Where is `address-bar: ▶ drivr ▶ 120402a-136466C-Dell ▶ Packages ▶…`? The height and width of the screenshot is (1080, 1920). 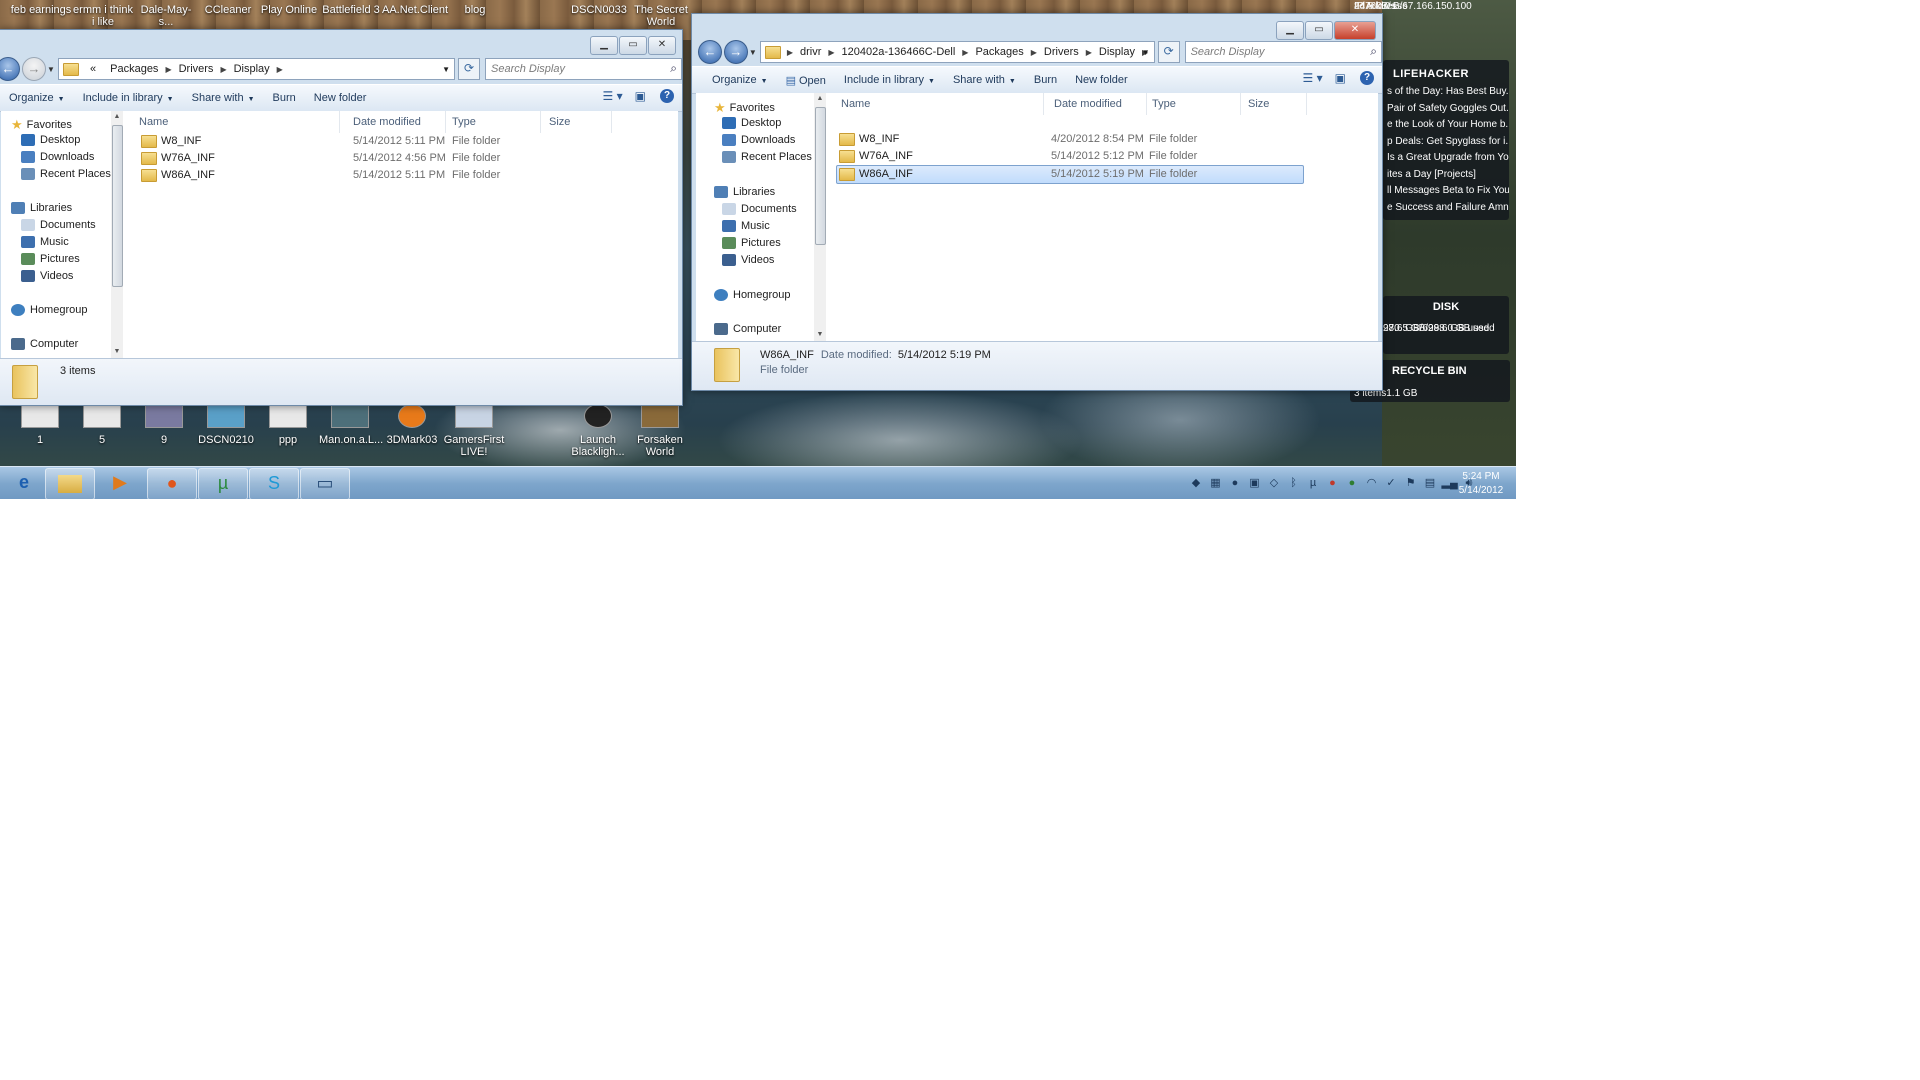 address-bar: ▶ drivr ▶ 120402a-136466C-Dell ▶ Packages ▶… is located at coordinates (957, 52).